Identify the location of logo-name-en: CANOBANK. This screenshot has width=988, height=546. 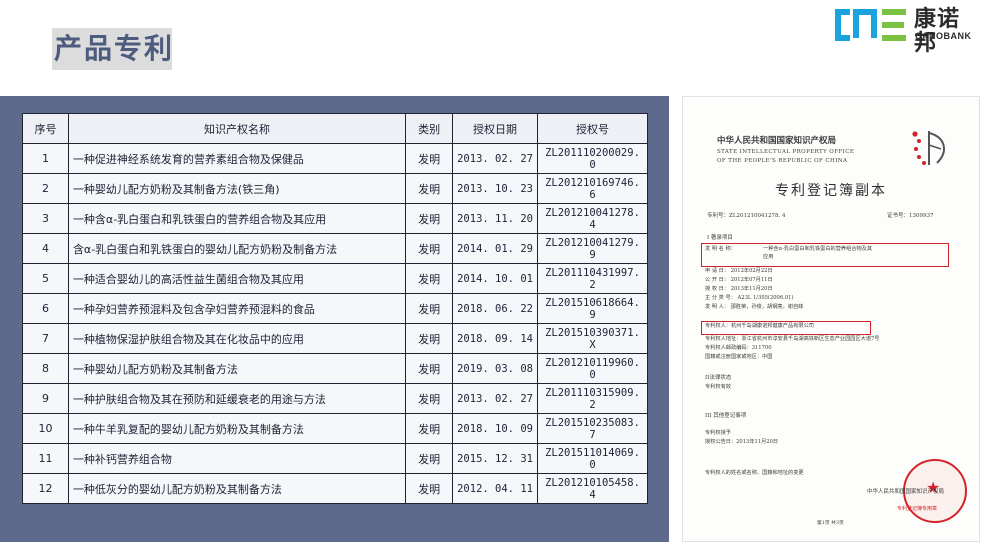
(943, 36).